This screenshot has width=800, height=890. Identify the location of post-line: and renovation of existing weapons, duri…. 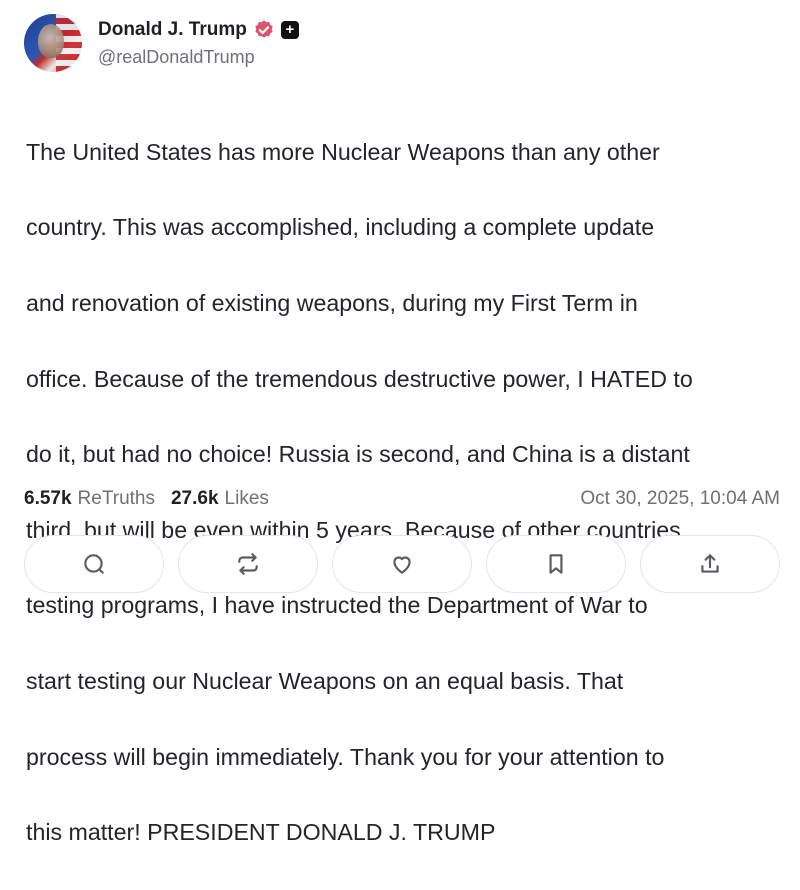
(332, 302).